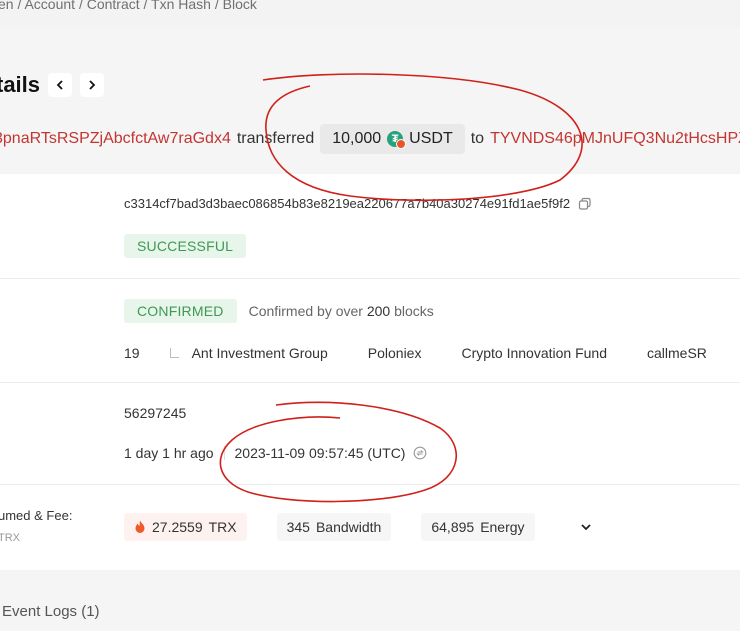  What do you see at coordinates (115, 139) in the screenshot?
I see `from-address-link: 3pnaRTsRSPZjAbcfctAw7raGdx4` at bounding box center [115, 139].